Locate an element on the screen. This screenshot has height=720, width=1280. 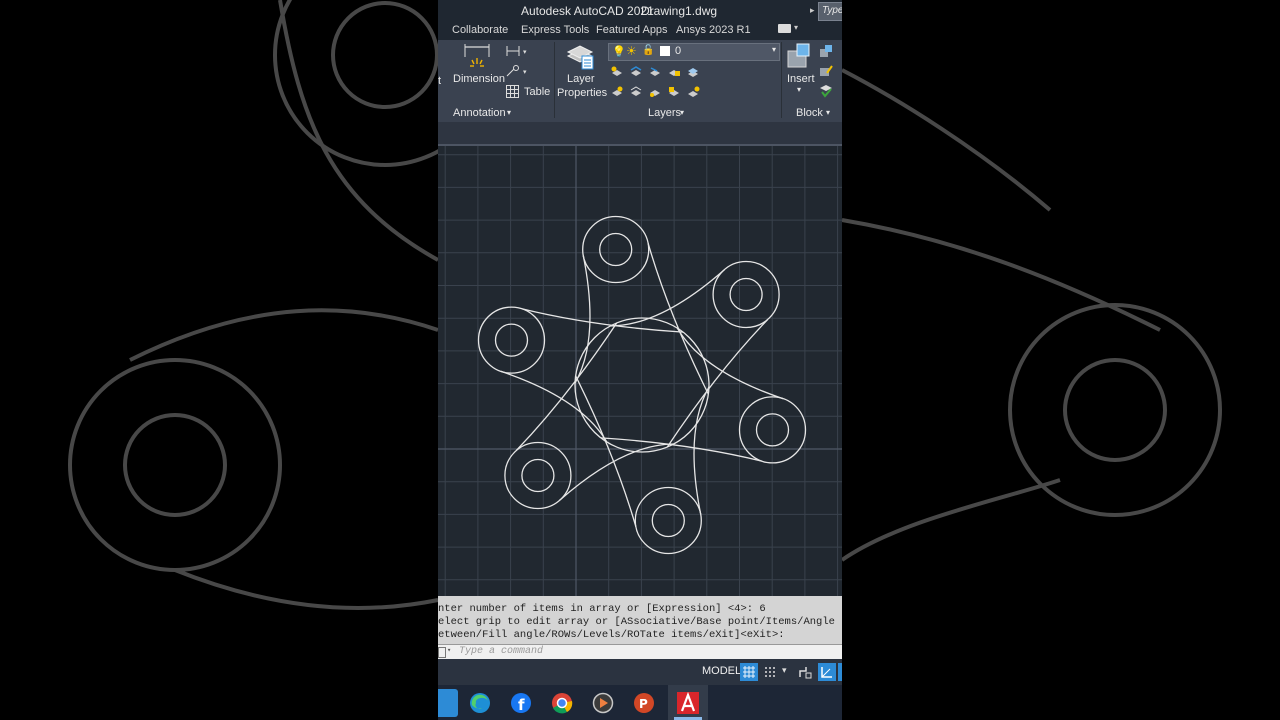
ortho-icon is located at coordinates (805, 672).